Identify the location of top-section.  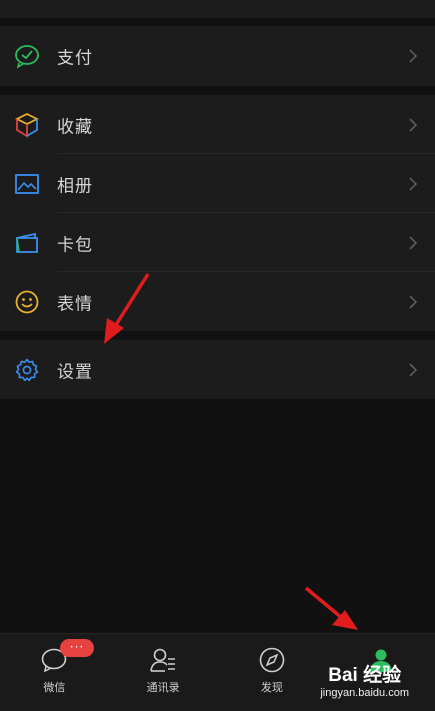
(217, 9).